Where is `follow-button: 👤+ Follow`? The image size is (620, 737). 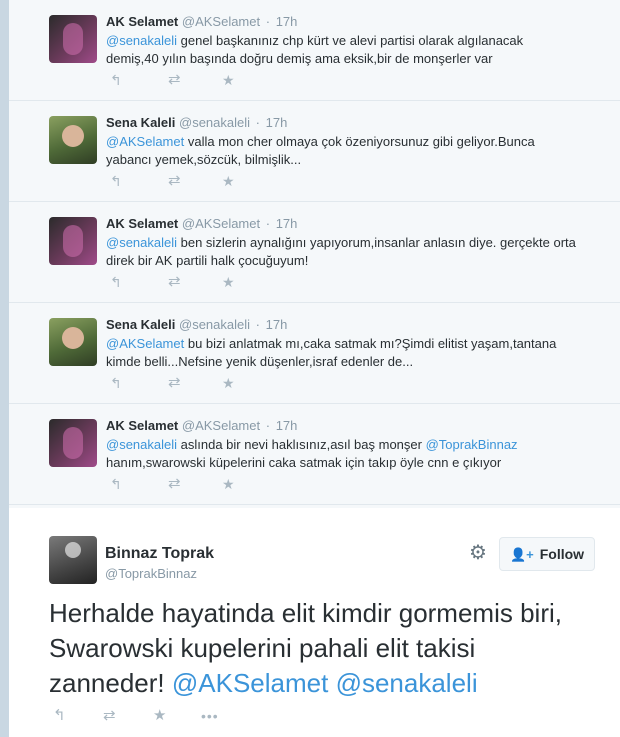
follow-button: 👤+ Follow is located at coordinates (547, 554).